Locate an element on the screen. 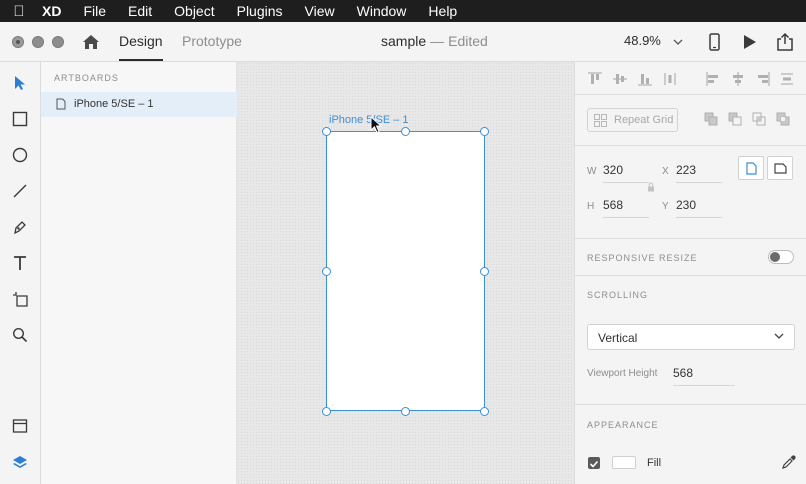 This screenshot has width=806, height=484. y-field: 230 is located at coordinates (699, 208).